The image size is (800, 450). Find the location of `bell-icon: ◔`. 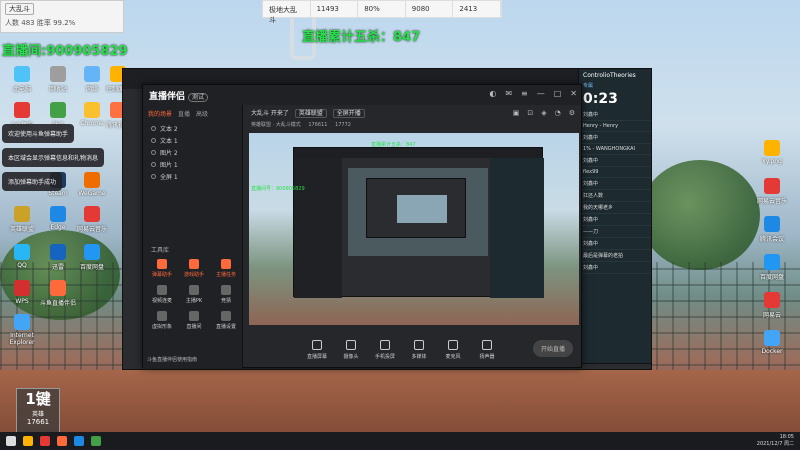

bell-icon: ◔ is located at coordinates (558, 113).